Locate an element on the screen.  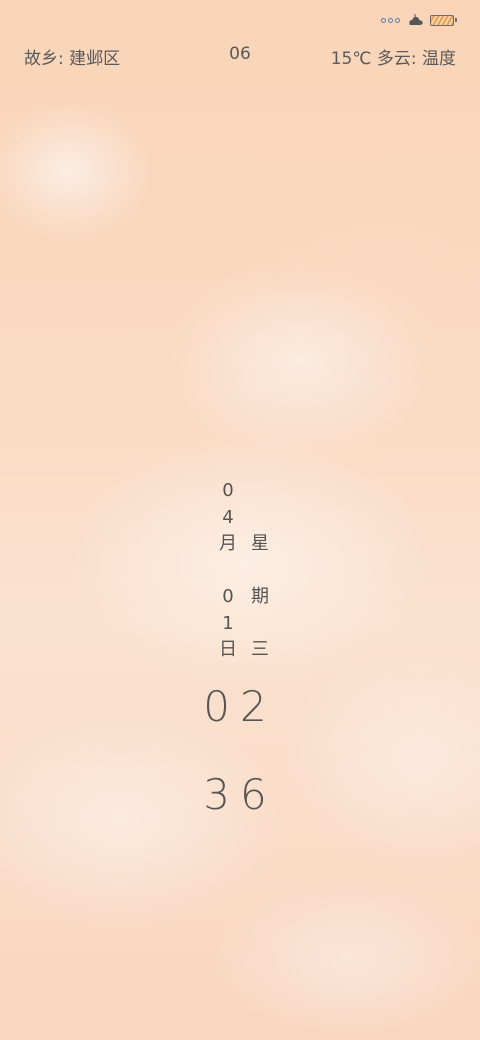
day-digit-2: 1 is located at coordinates (228, 623).